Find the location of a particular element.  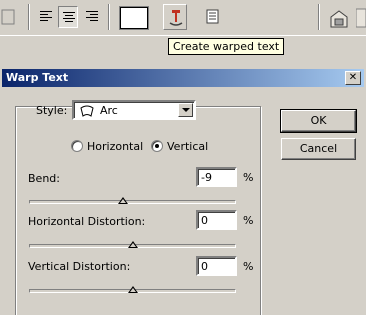

cancel-button: Cancel is located at coordinates (318, 149).